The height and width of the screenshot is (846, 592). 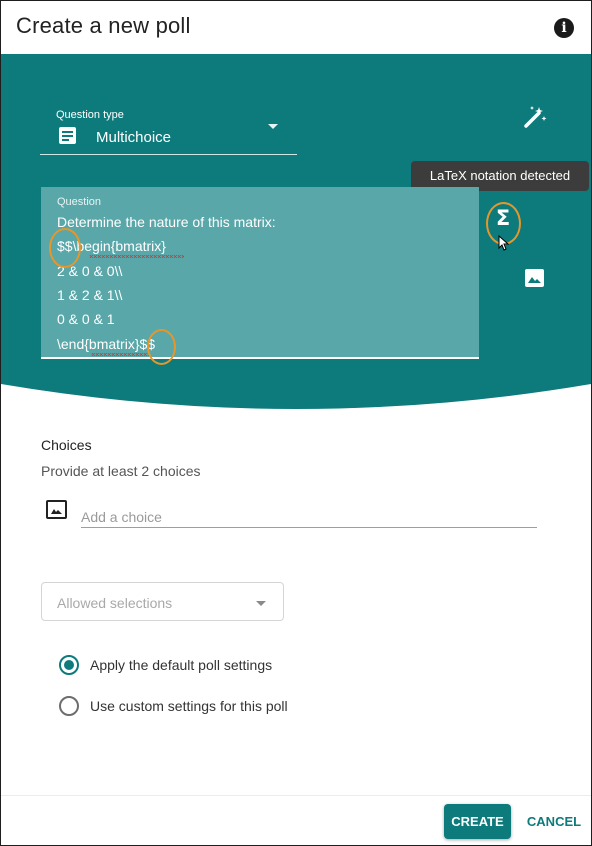 I want to click on choice-image-icon, so click(x=56, y=509).